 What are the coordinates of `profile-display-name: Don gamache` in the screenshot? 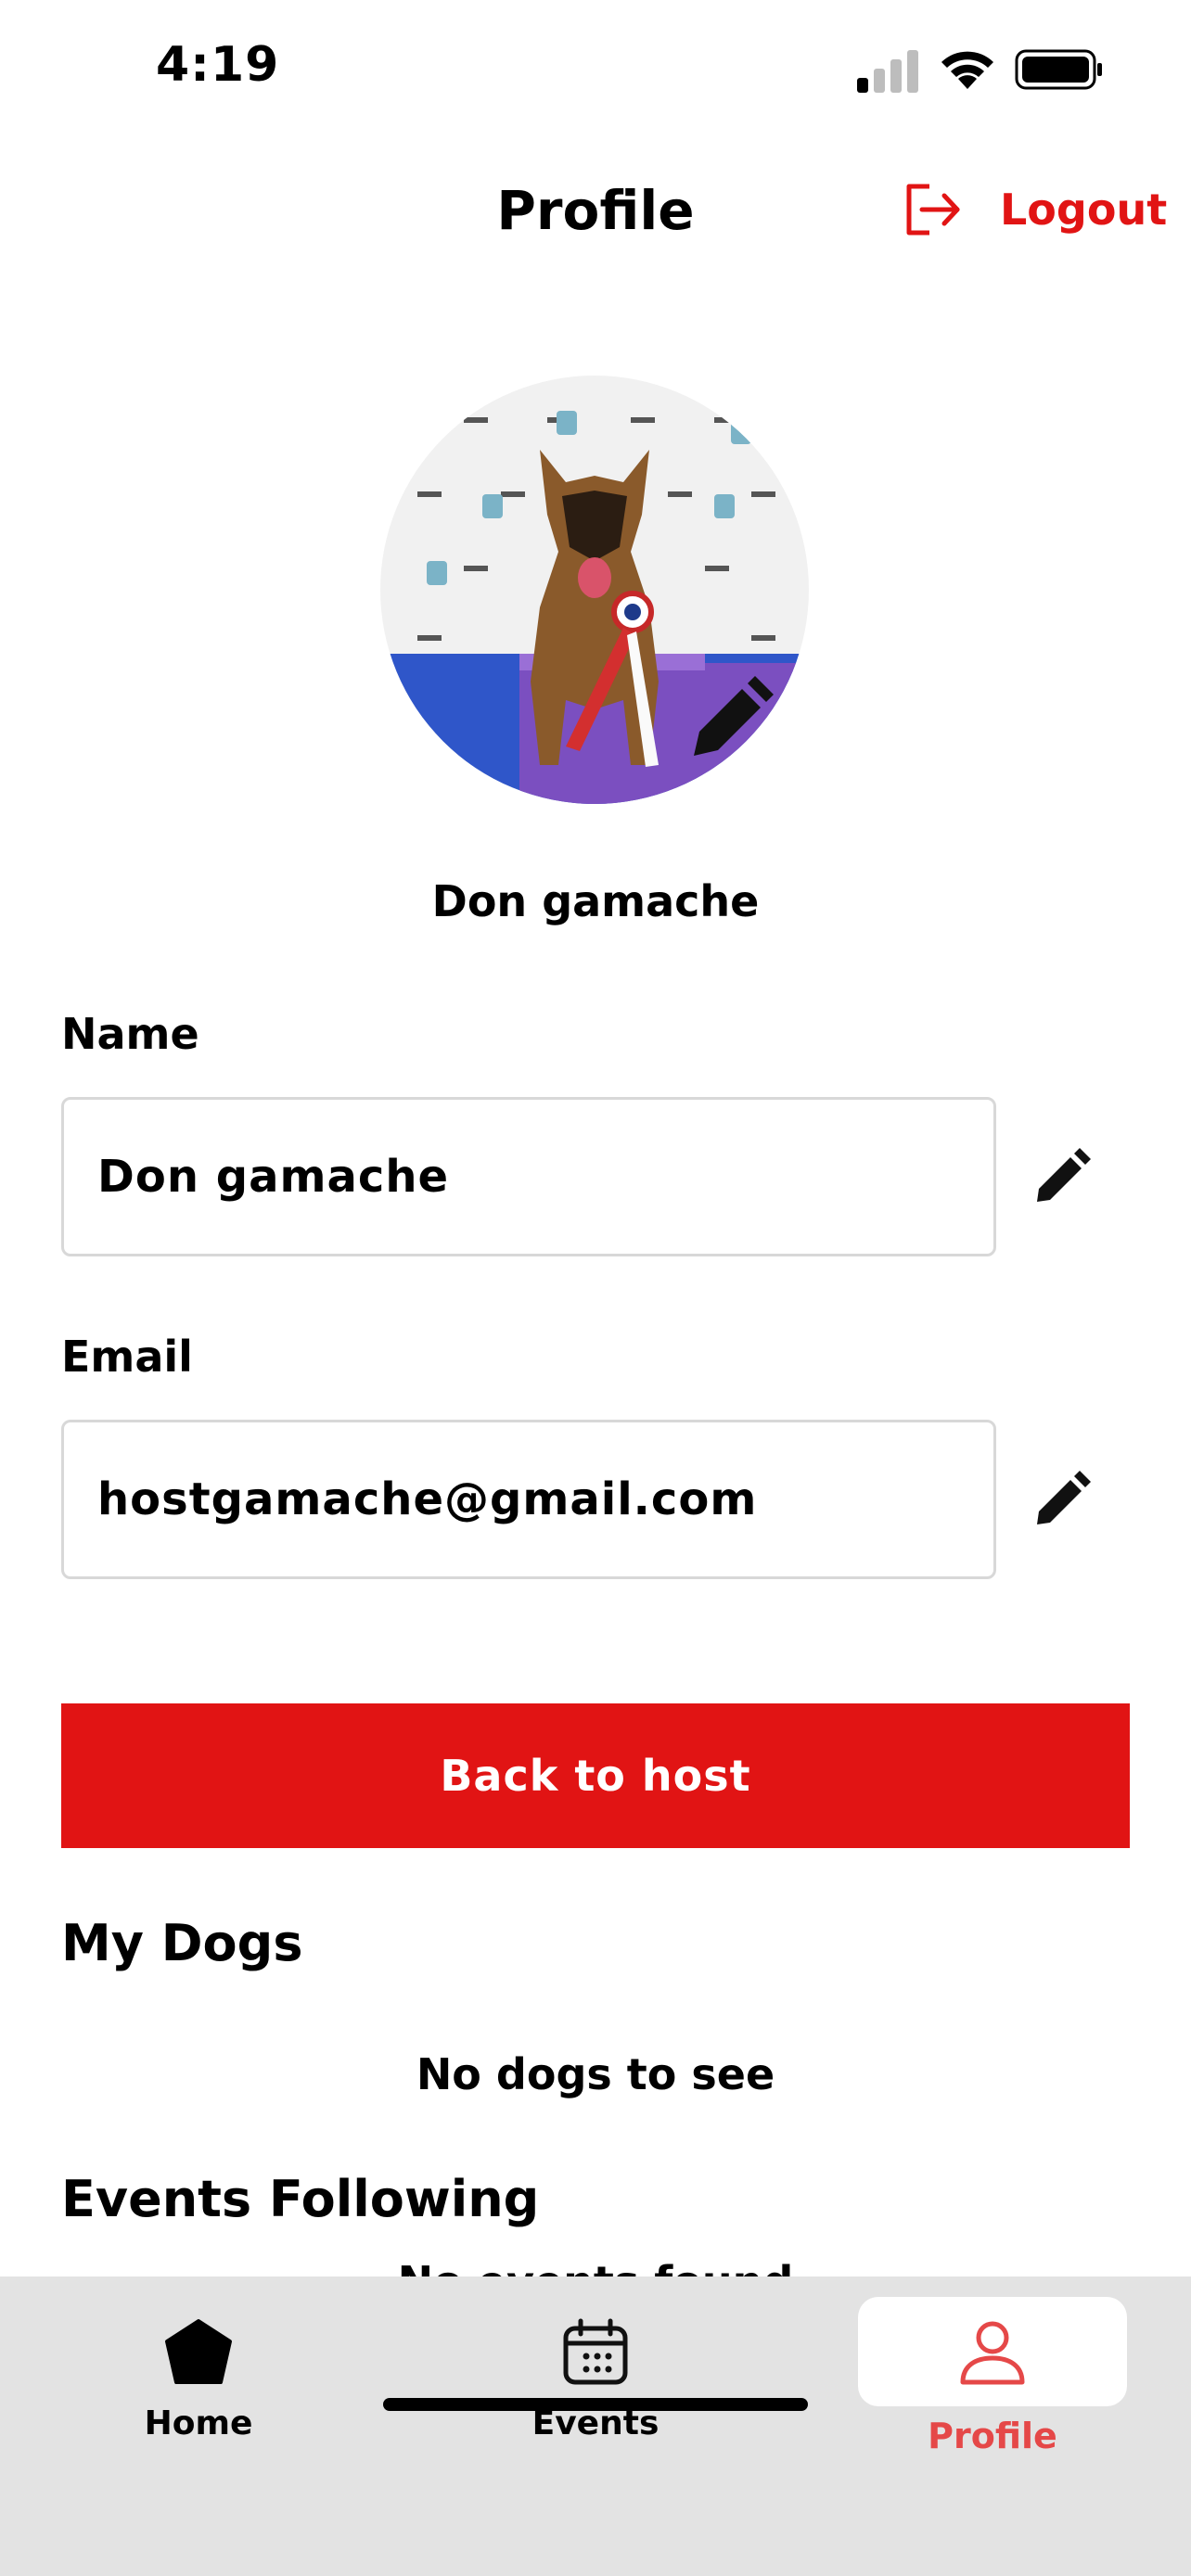 It's located at (595, 901).